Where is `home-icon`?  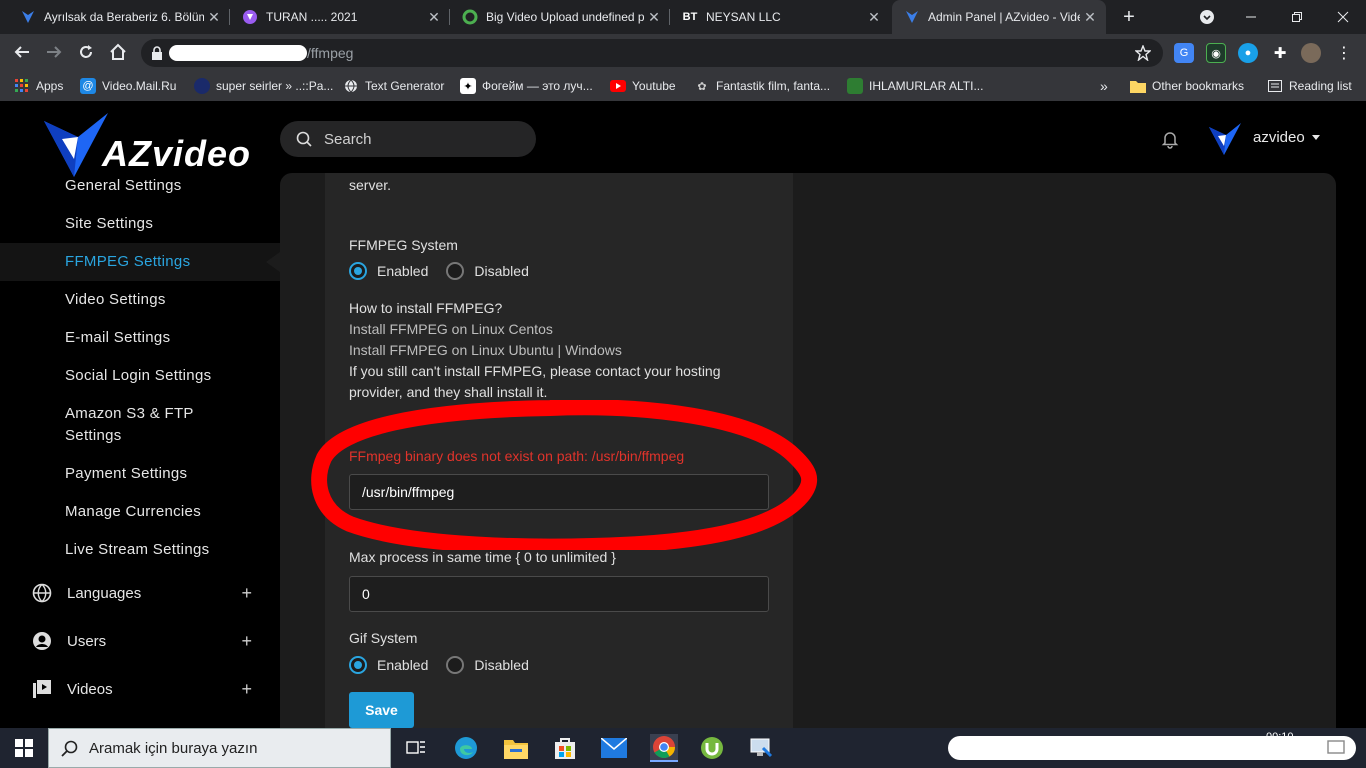 home-icon is located at coordinates (118, 52).